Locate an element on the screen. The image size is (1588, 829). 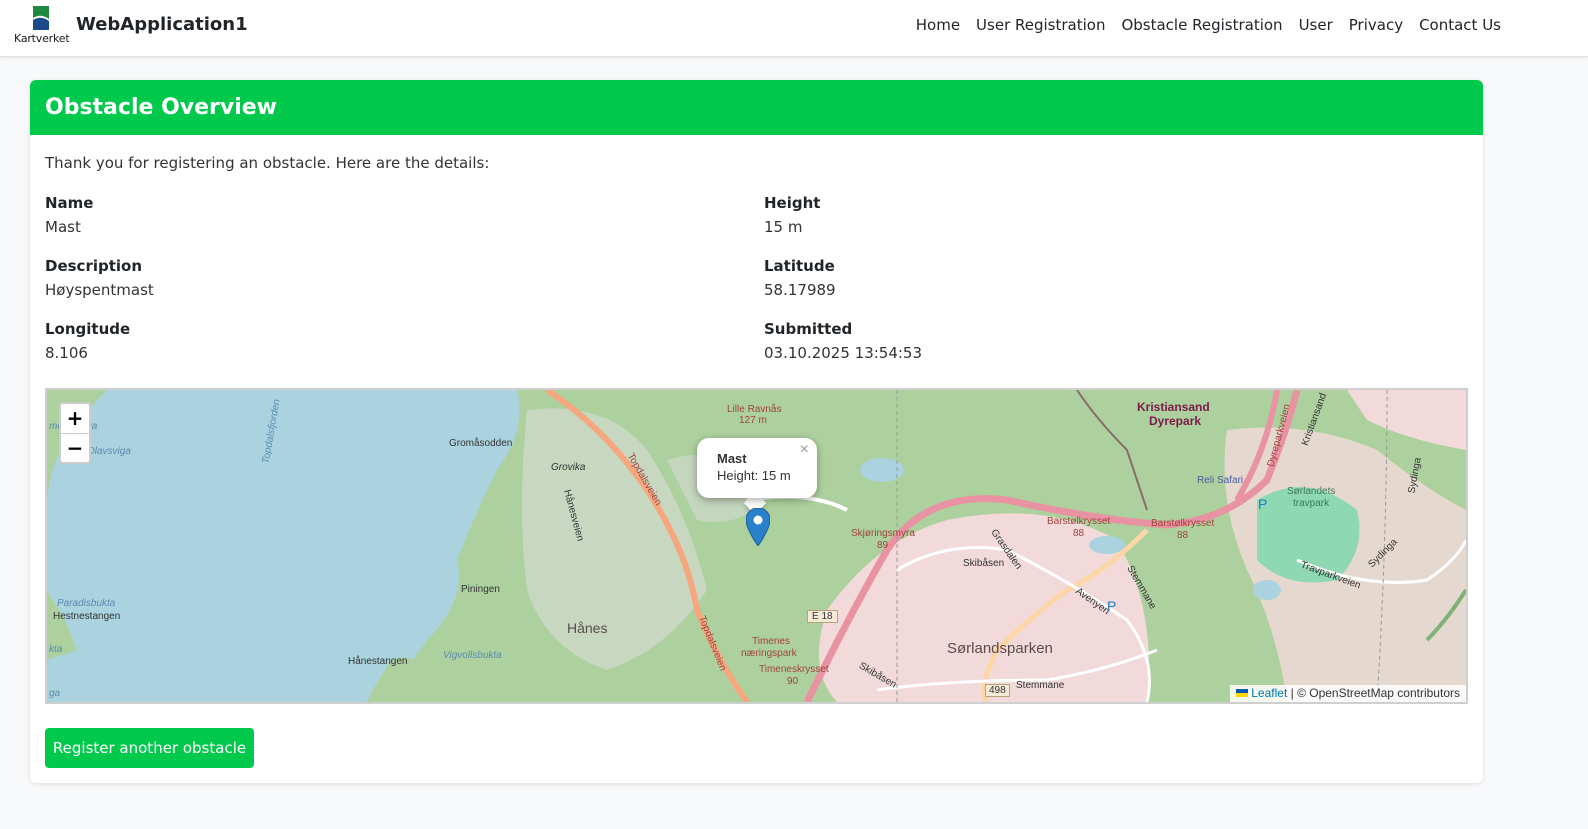
page-title: Obstacle Overview is located at coordinates (161, 107).